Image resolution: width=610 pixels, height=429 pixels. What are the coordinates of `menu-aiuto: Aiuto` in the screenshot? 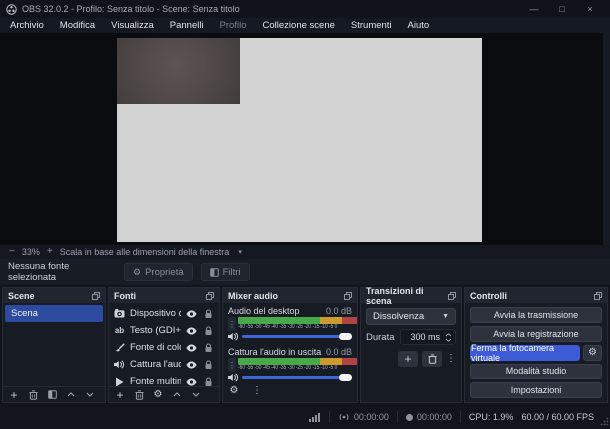 It's located at (419, 25).